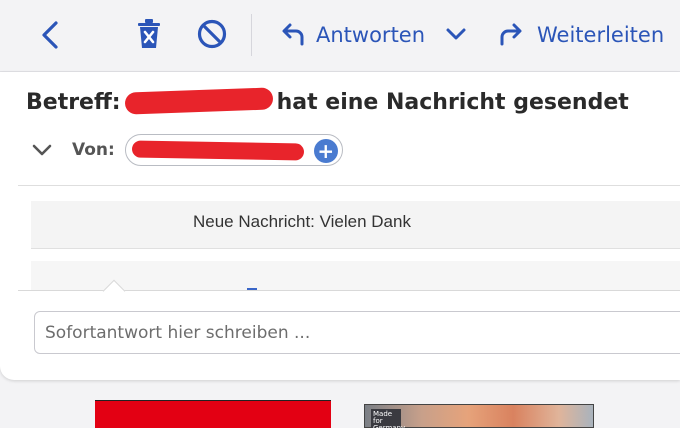 The width and height of the screenshot is (680, 428). Describe the element at coordinates (601, 35) in the screenshot. I see `forward-label: Weiterleiten` at that location.